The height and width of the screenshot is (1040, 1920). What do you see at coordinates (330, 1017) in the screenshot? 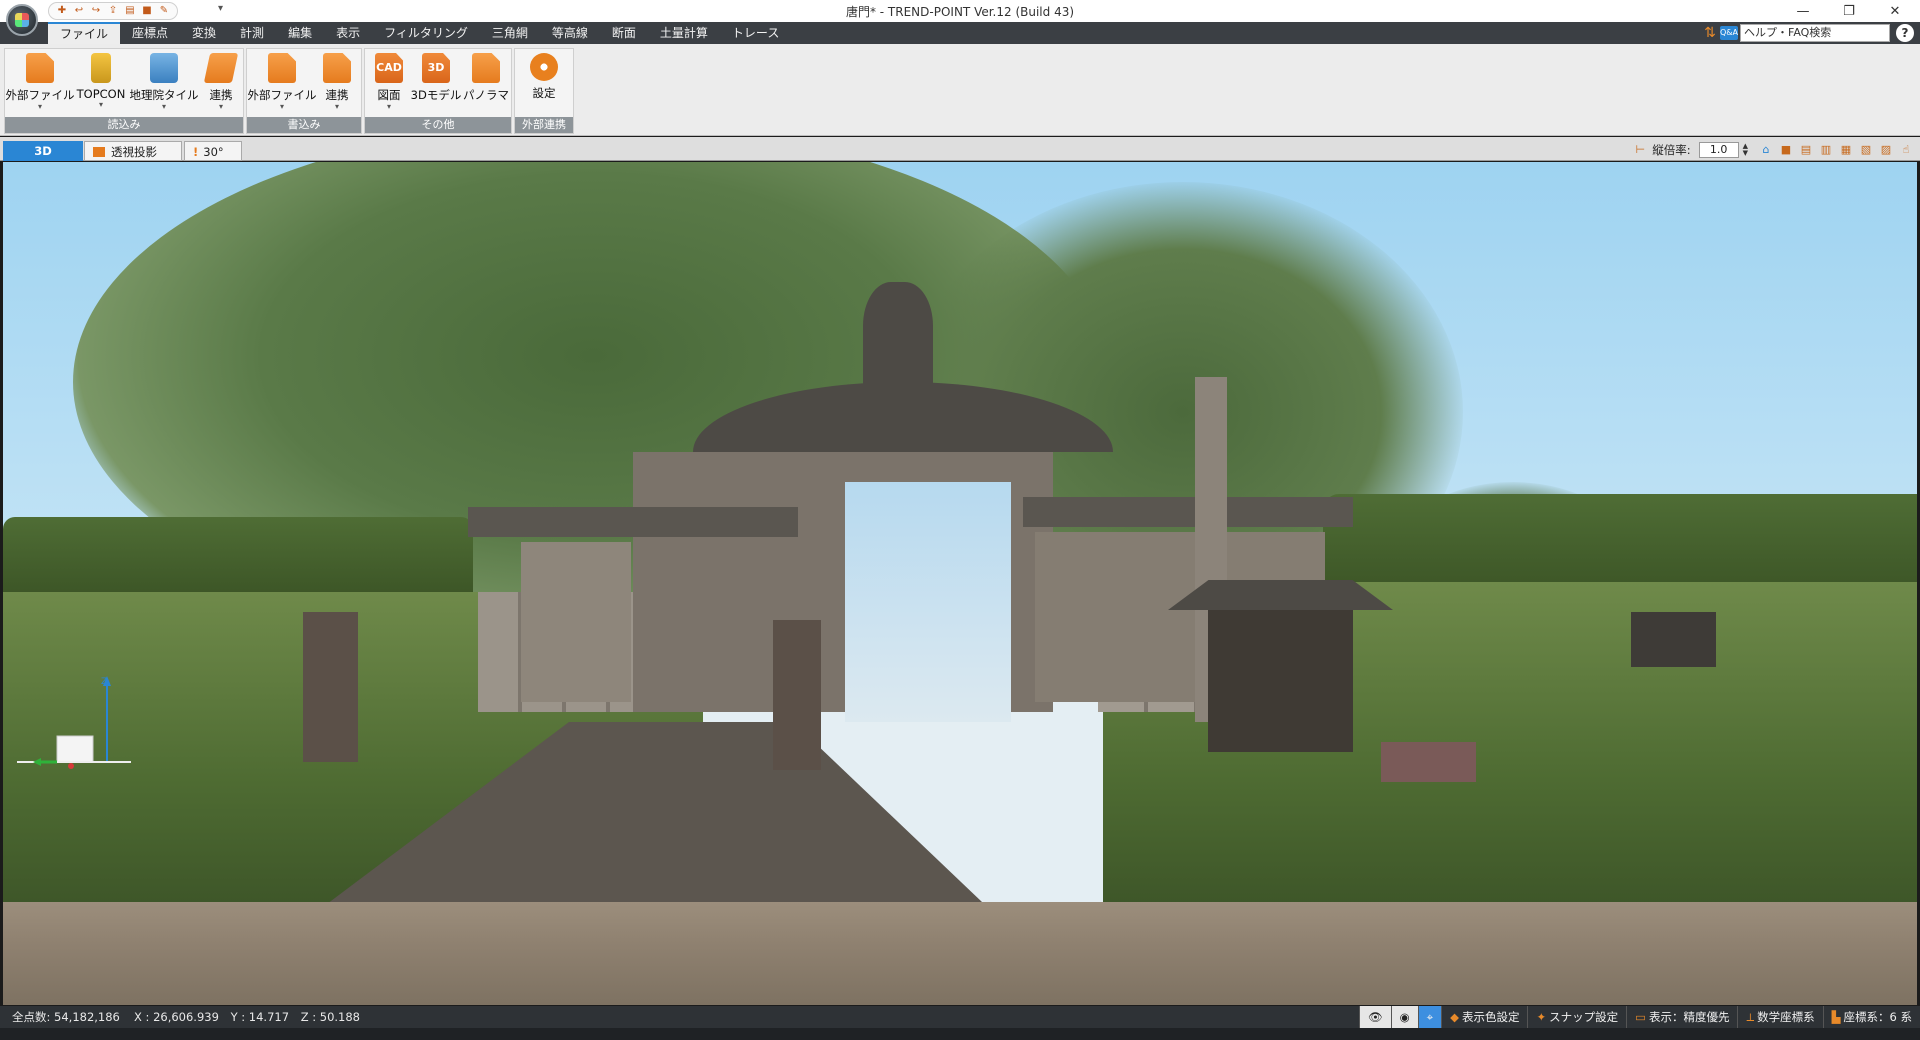
I see `coord-z: Z : 50.188` at bounding box center [330, 1017].